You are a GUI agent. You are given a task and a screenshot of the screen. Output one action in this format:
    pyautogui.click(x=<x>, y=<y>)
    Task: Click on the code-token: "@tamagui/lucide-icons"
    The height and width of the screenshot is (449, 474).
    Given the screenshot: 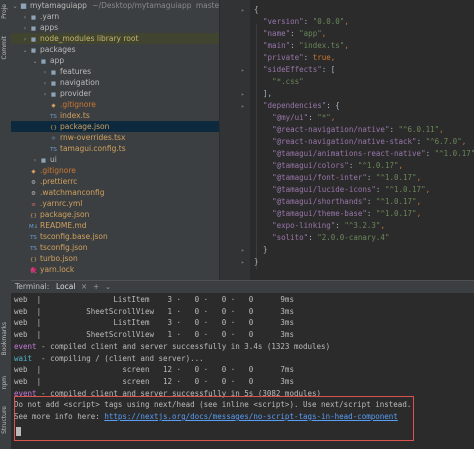 What is the action you would take?
    pyautogui.click(x=324, y=189)
    